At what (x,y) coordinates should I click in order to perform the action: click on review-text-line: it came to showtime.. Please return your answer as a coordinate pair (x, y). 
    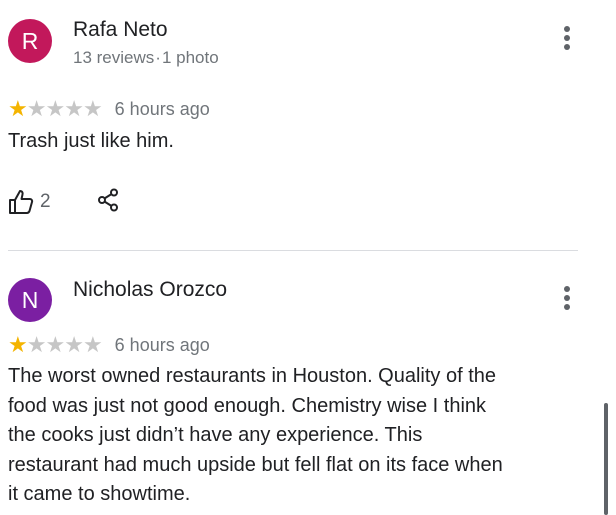
    Looking at the image, I should click on (99, 494).